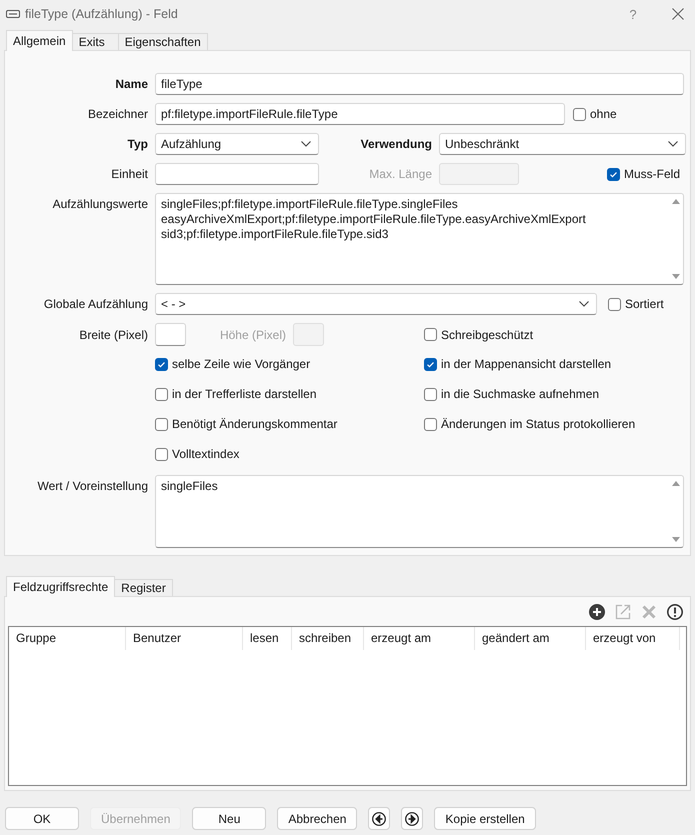 The width and height of the screenshot is (695, 835). What do you see at coordinates (129, 174) in the screenshot?
I see `field-label: Einheit` at bounding box center [129, 174].